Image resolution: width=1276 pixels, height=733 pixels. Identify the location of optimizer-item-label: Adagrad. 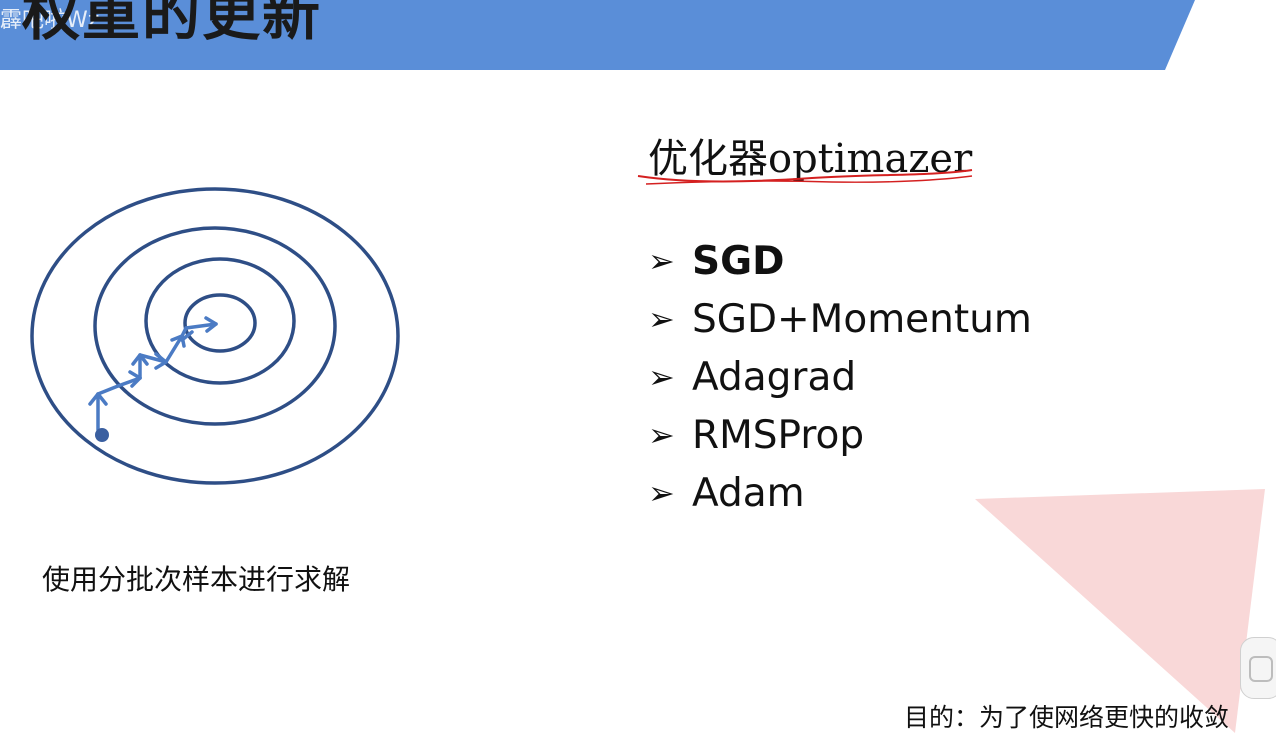
(774, 377).